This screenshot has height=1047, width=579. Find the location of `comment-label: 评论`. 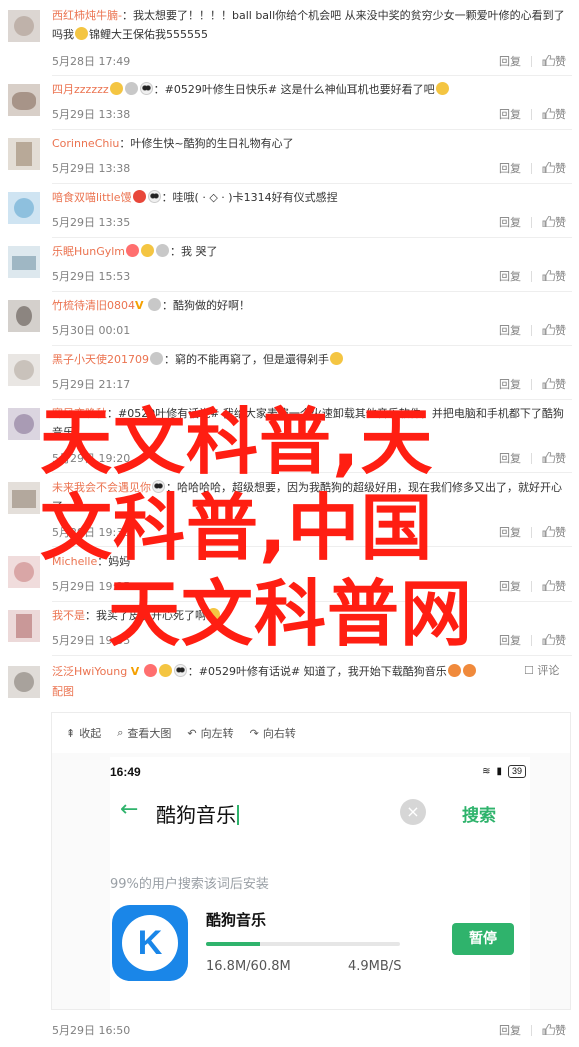

comment-label: 评论 is located at coordinates (548, 670).